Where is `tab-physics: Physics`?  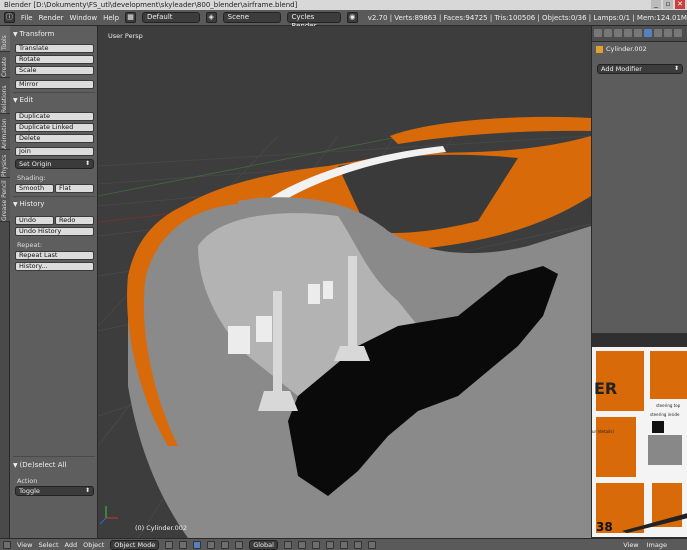
tab-physics: Physics is located at coordinates (5, 164).